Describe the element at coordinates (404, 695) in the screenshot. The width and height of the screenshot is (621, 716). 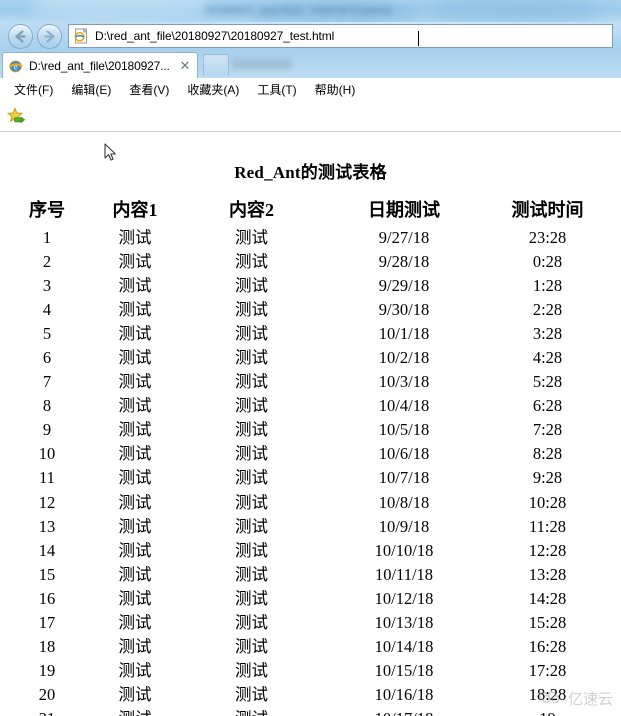
I see `cell-date: 10/16/18` at that location.